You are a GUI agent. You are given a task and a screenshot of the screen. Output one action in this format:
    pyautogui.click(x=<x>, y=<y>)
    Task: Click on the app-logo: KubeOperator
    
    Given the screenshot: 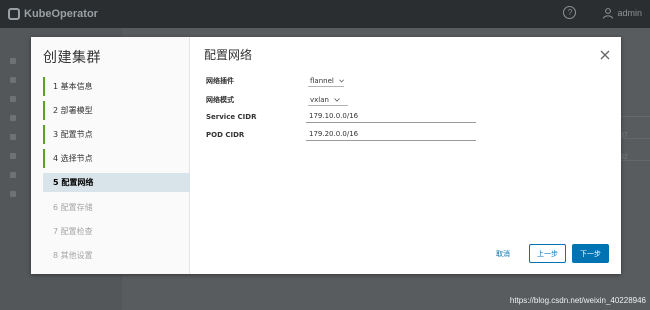 What is the action you would take?
    pyautogui.click(x=53, y=14)
    